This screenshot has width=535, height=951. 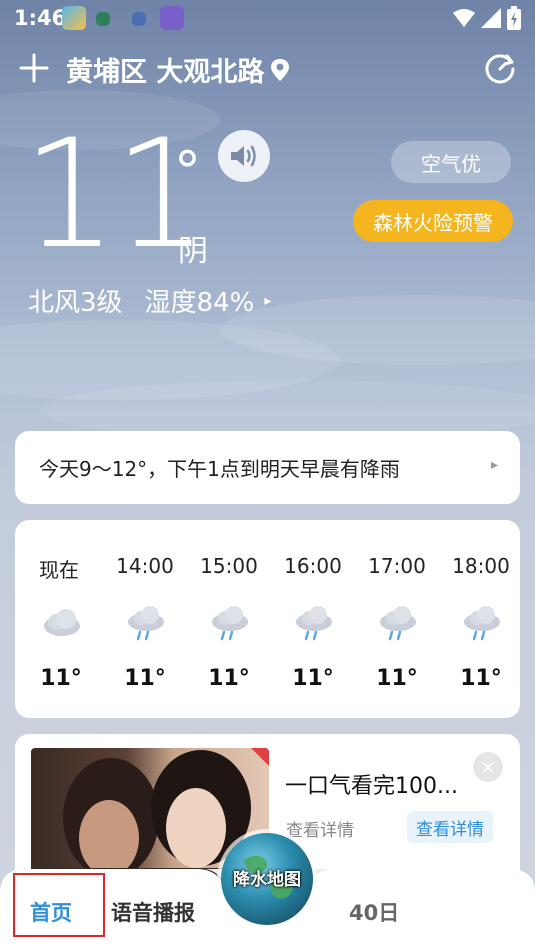 I want to click on hour-column: 15:00 11°, so click(x=229, y=619).